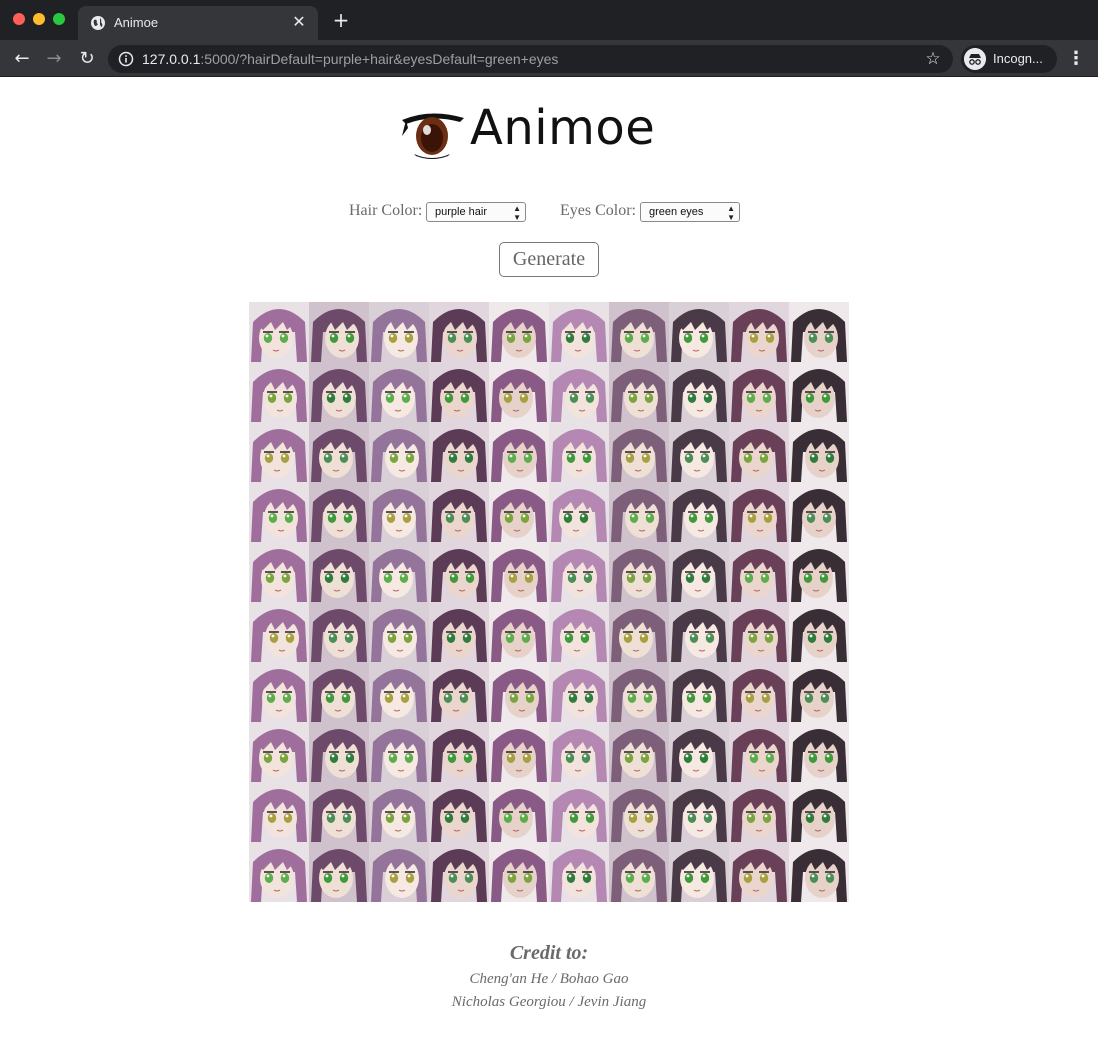 The width and height of the screenshot is (1098, 1042). I want to click on hair-color-select: purple hair ▲ ▼, so click(476, 212).